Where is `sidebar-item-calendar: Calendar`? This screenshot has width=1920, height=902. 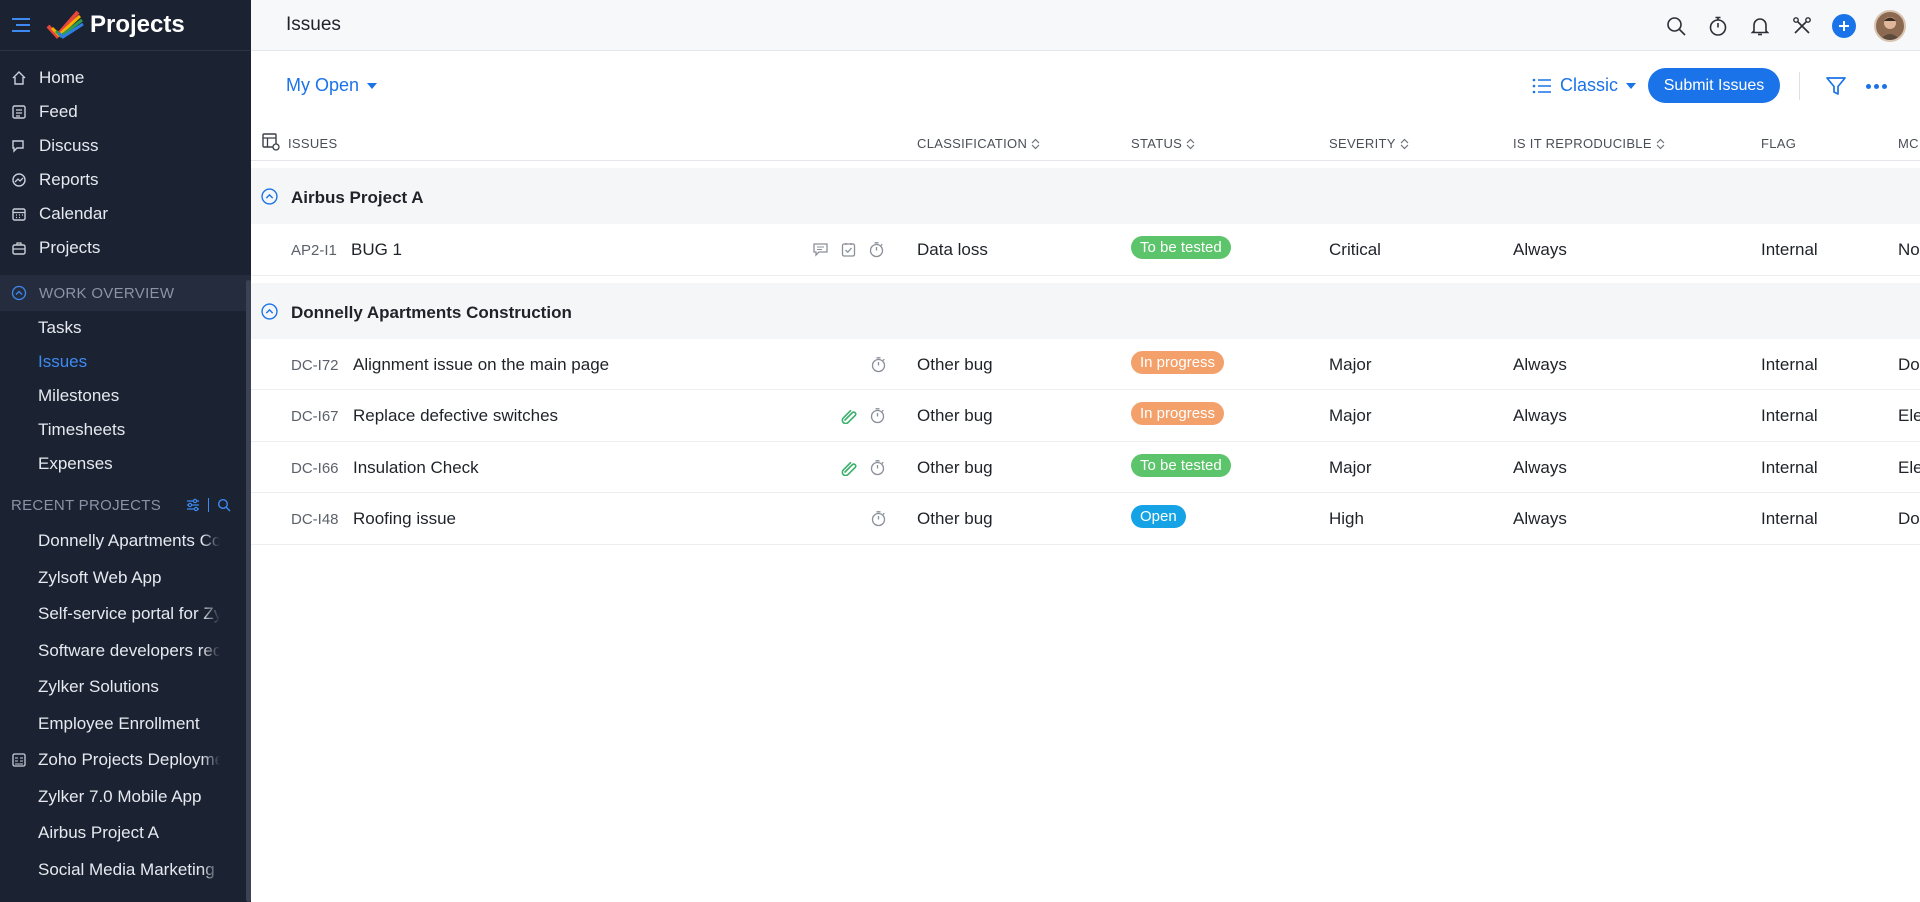 sidebar-item-calendar: Calendar is located at coordinates (125, 214).